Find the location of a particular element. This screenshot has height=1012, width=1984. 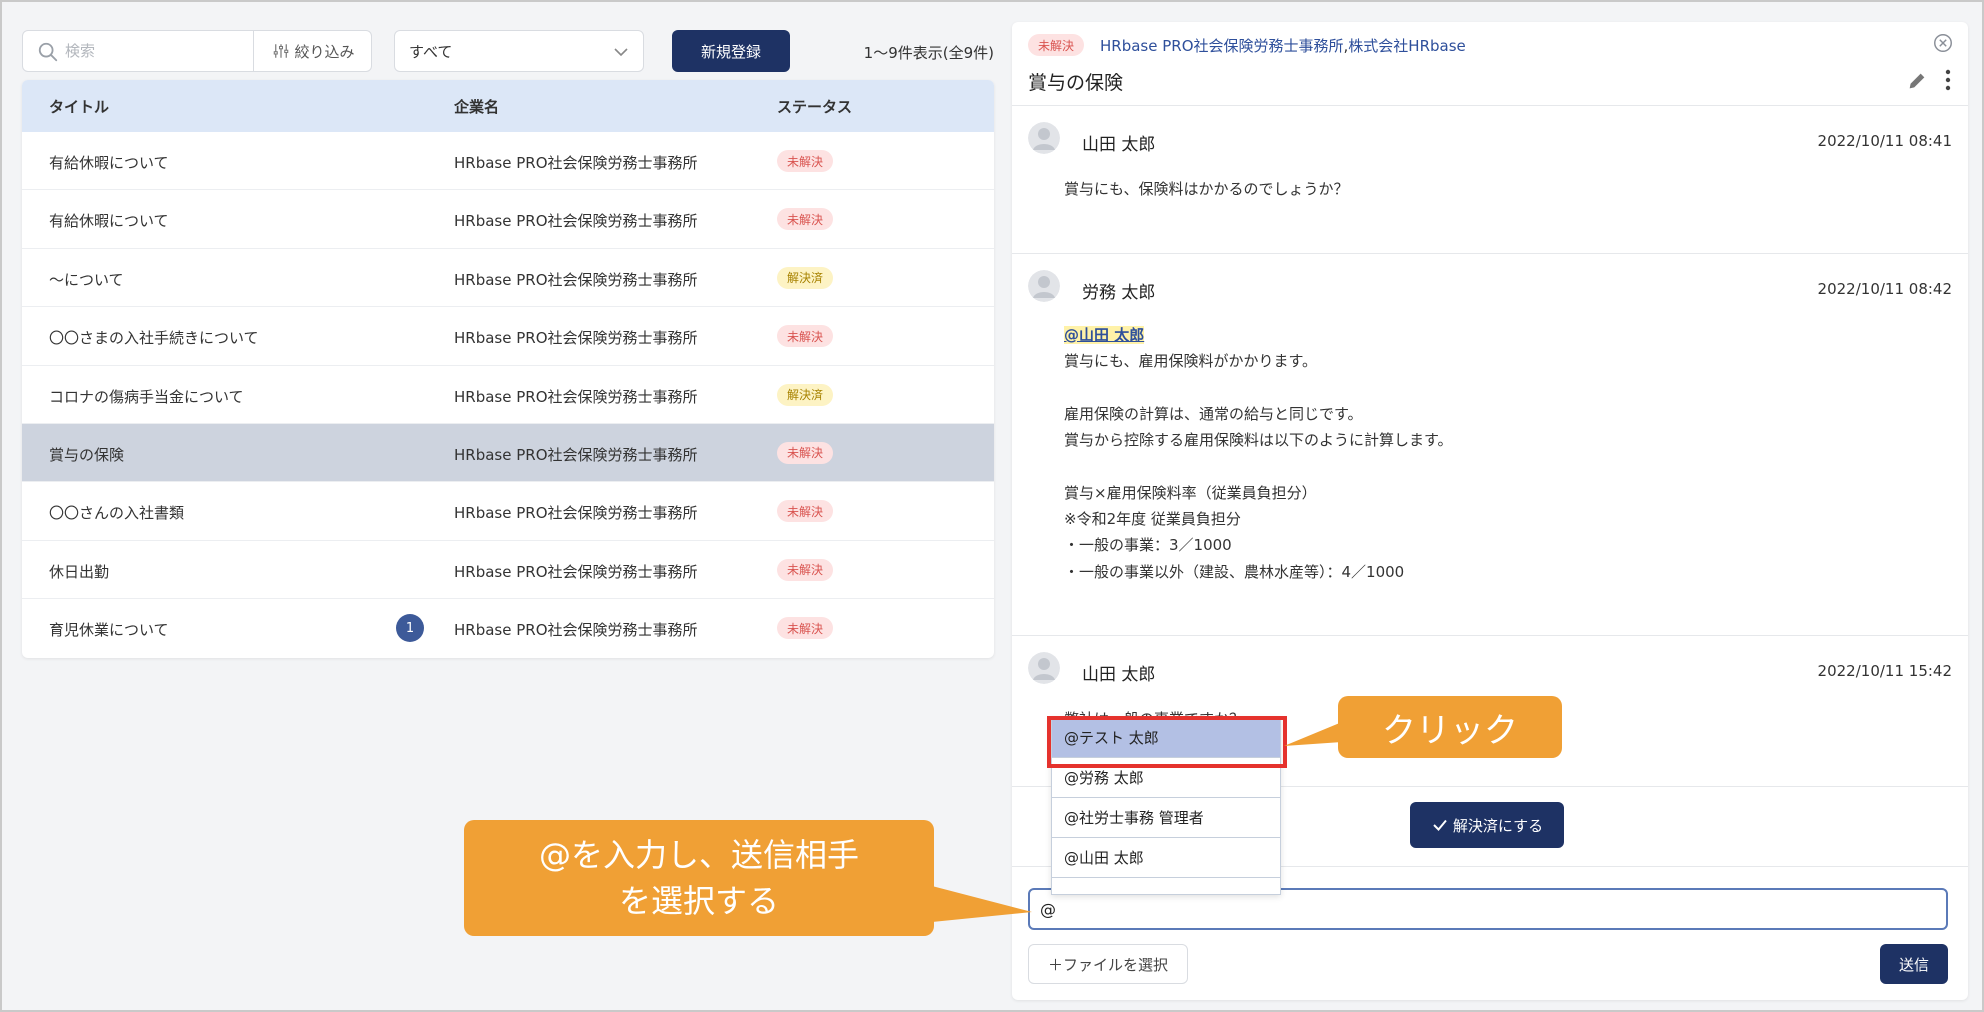

table-header: タイトル 企業名 ステータス is located at coordinates (508, 106).